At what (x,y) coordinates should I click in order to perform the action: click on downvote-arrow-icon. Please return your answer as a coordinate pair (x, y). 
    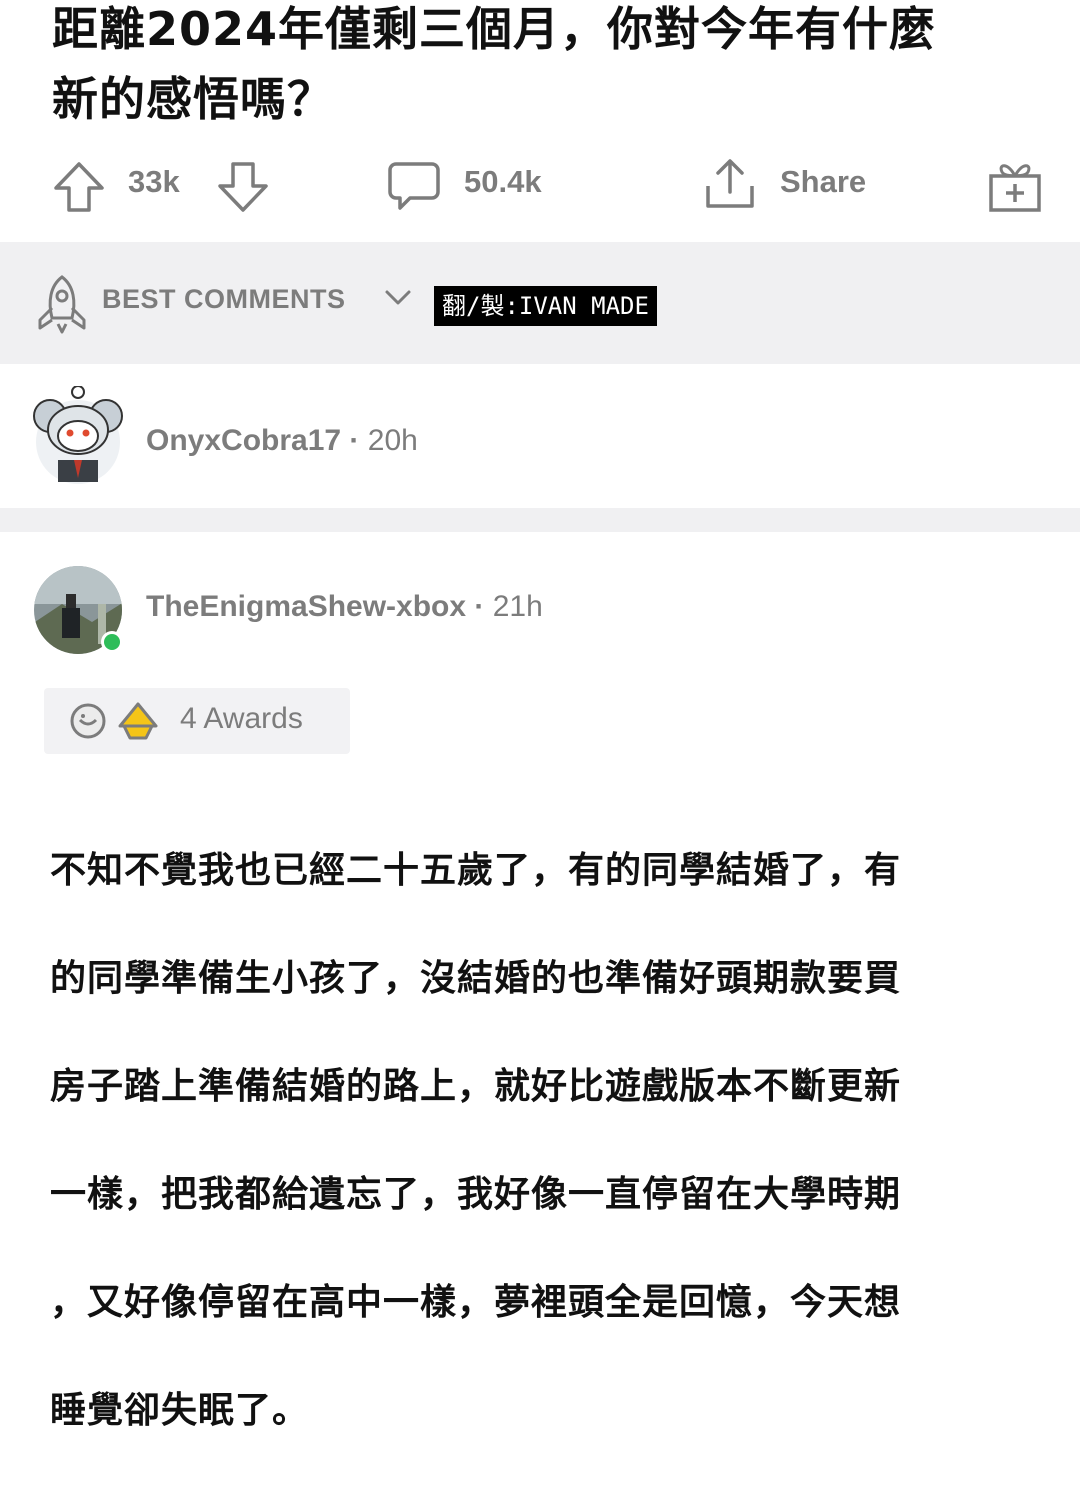
    Looking at the image, I should click on (243, 189).